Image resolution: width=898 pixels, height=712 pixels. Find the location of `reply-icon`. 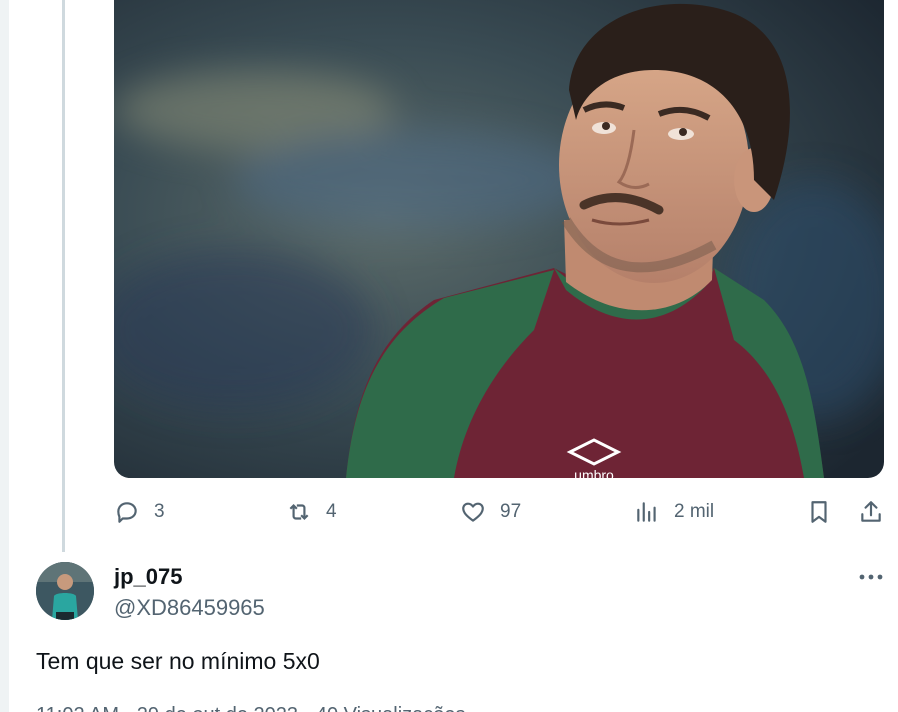

reply-icon is located at coordinates (127, 512).